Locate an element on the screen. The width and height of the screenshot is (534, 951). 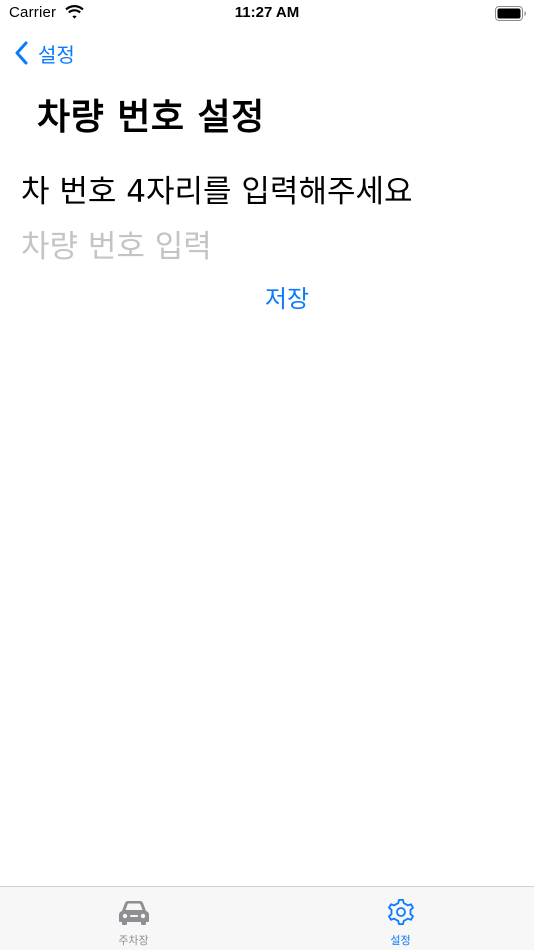
tab-bar: 주차장 설정 is located at coordinates (267, 918).